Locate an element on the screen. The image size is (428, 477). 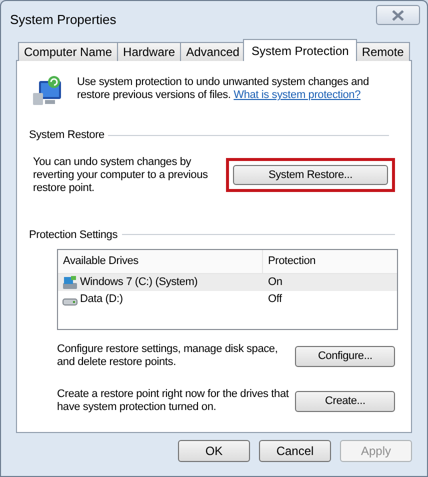
description-text: You can undo system changes by reverting your computer to a previous restore point. is located at coordinates (121, 175).